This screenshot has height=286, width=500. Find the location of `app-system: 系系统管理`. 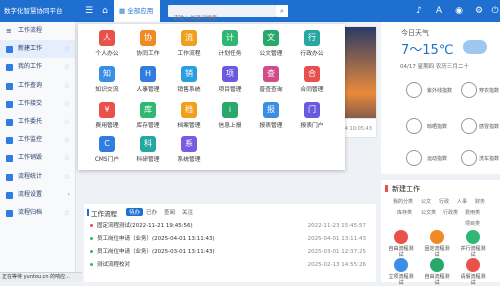

app-system: 系系统管理 is located at coordinates (189, 149).